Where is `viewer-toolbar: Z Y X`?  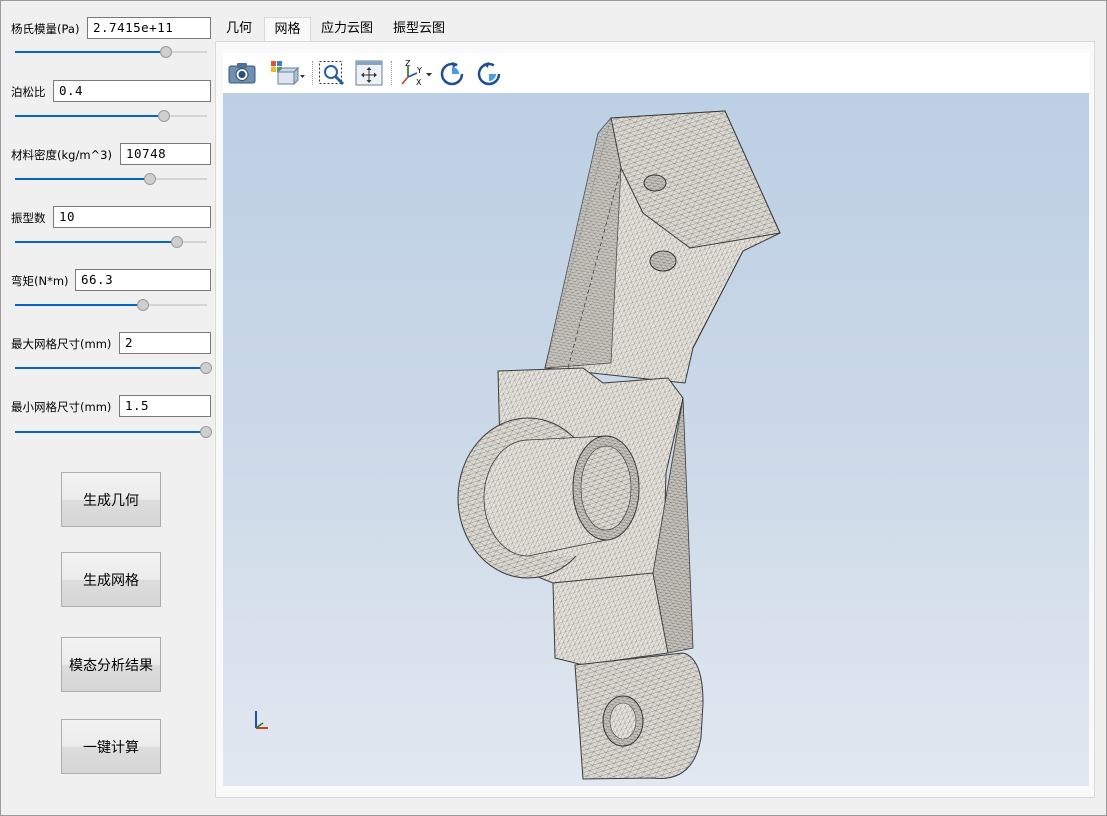
viewer-toolbar: Z Y X is located at coordinates (656, 73).